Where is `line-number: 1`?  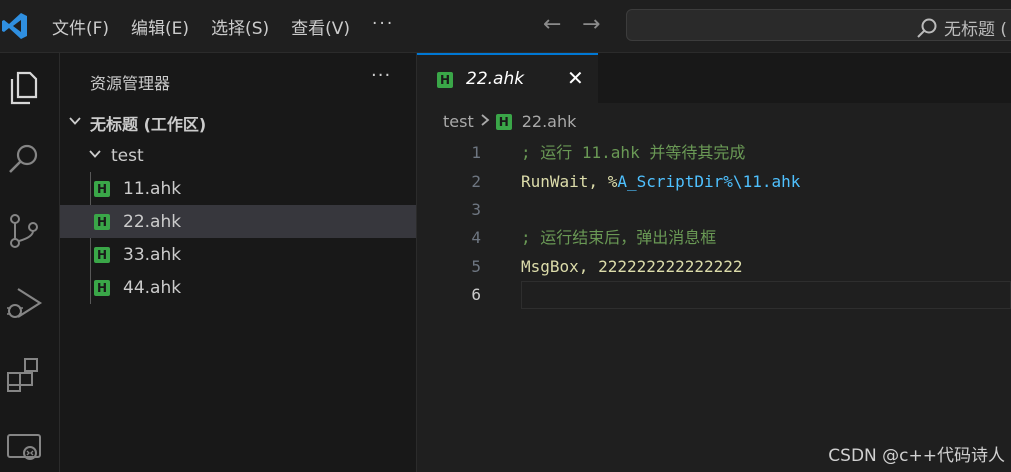 line-number: 1 is located at coordinates (476, 152).